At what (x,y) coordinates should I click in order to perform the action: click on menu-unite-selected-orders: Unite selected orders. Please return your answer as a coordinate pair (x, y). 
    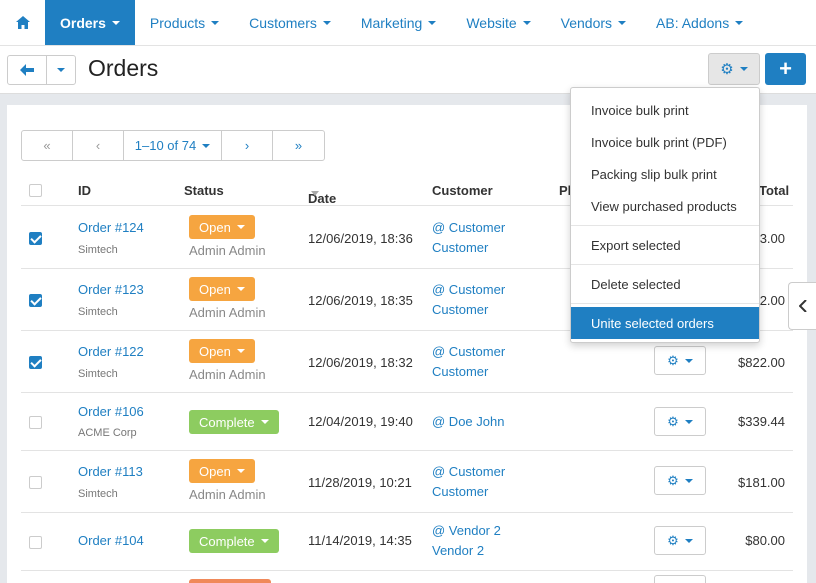
    Looking at the image, I should click on (665, 323).